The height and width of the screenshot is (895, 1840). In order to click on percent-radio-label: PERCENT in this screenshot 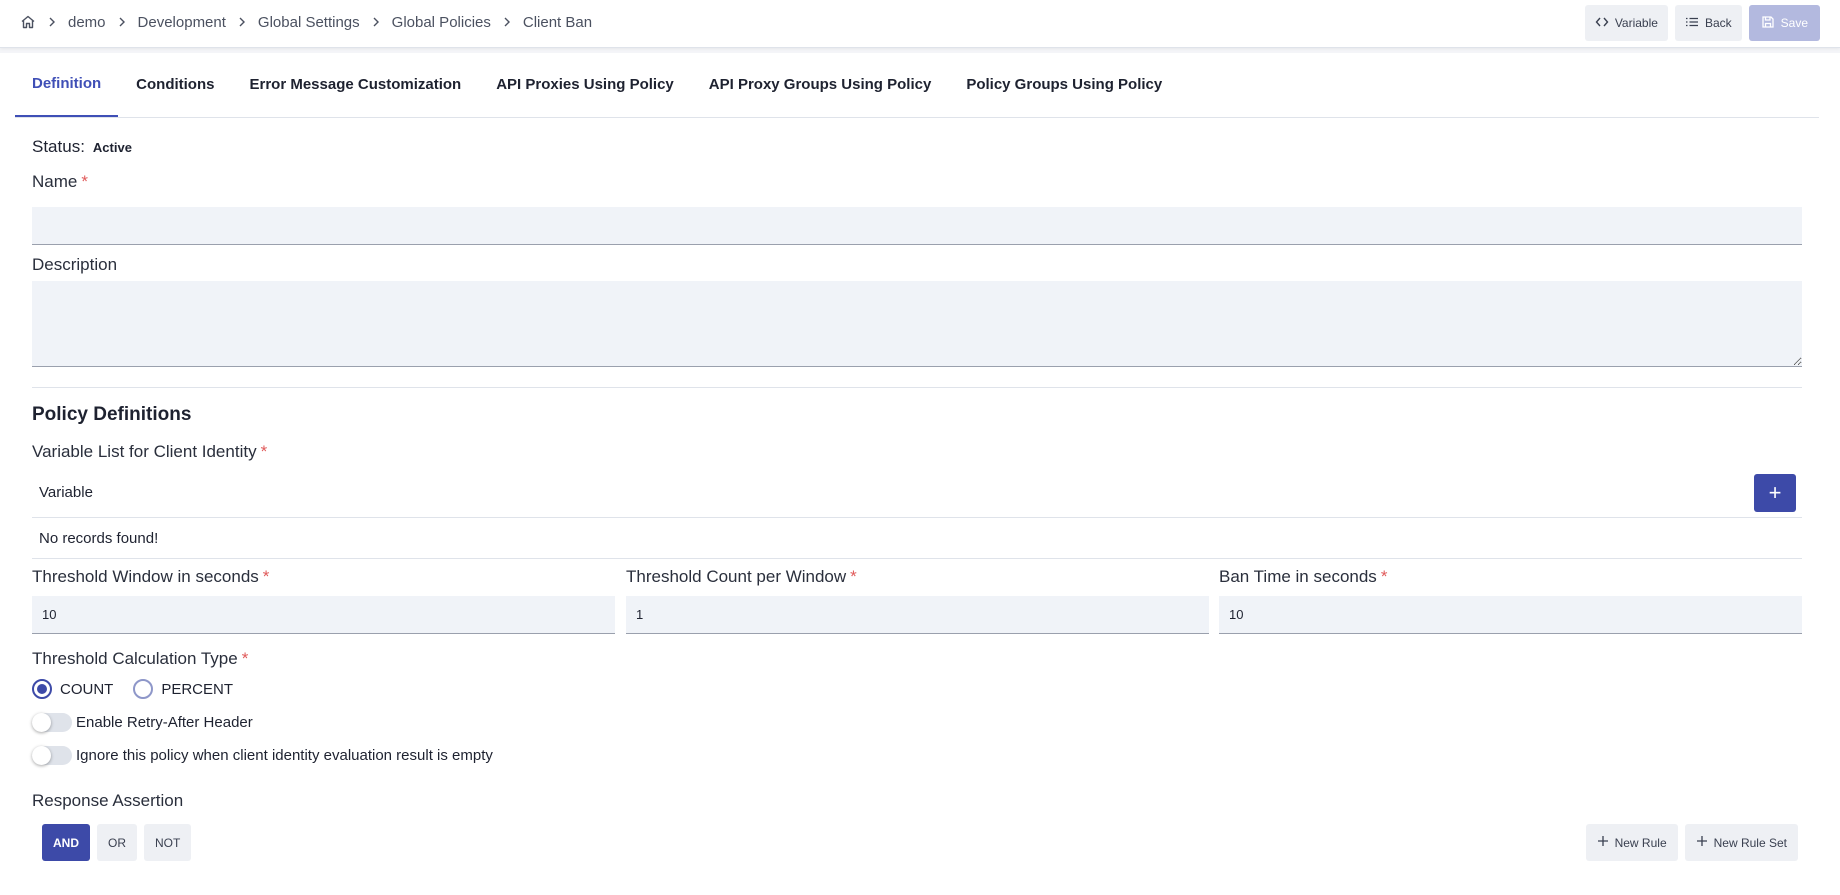, I will do `click(197, 689)`.